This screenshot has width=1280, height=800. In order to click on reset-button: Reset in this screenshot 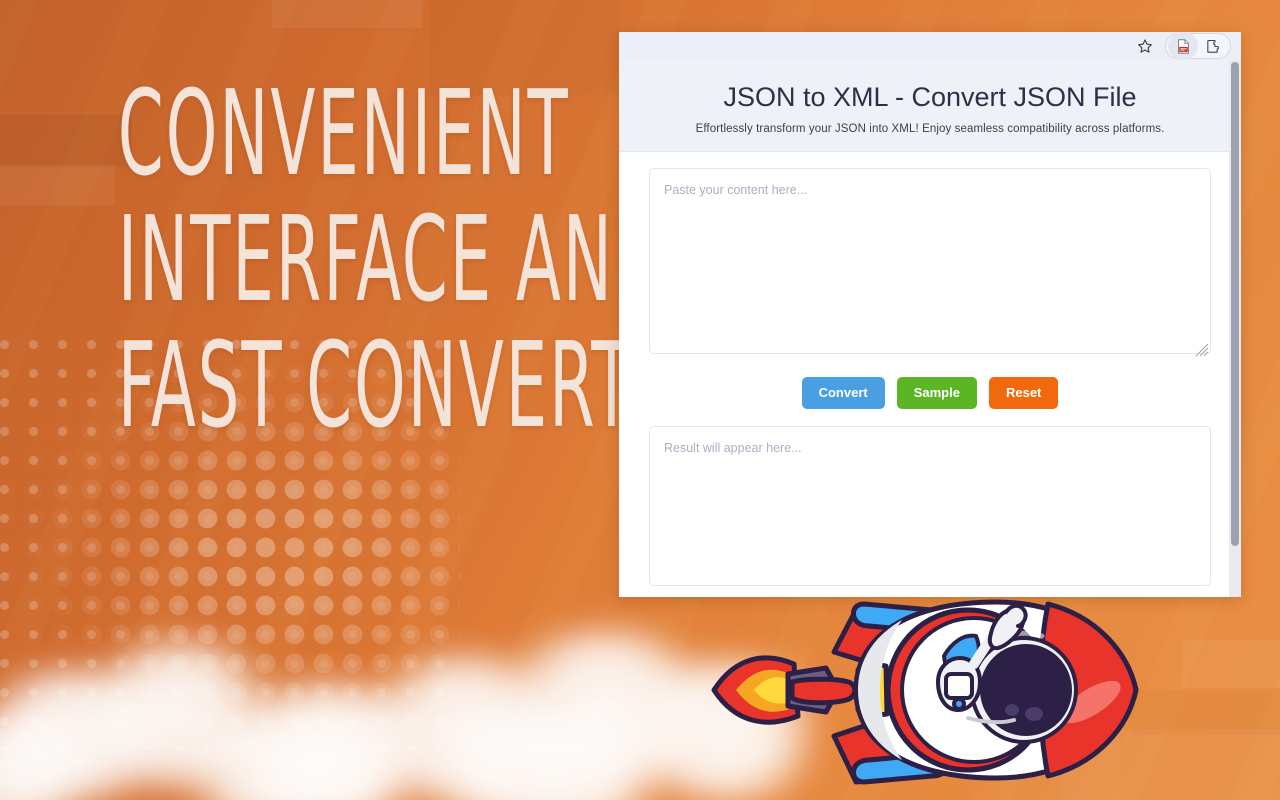, I will do `click(1023, 393)`.